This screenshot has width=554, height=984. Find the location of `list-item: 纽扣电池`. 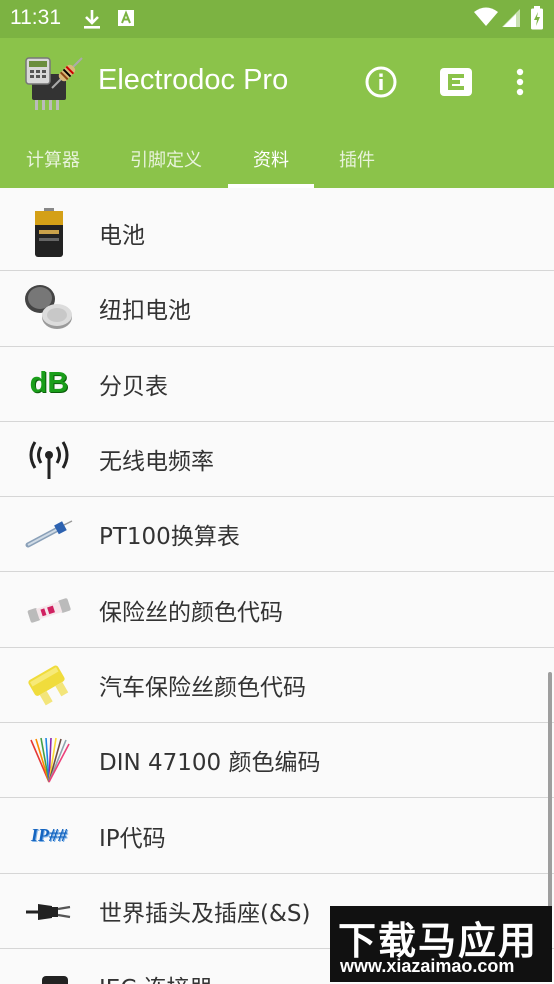

list-item: 纽扣电池 is located at coordinates (277, 309).